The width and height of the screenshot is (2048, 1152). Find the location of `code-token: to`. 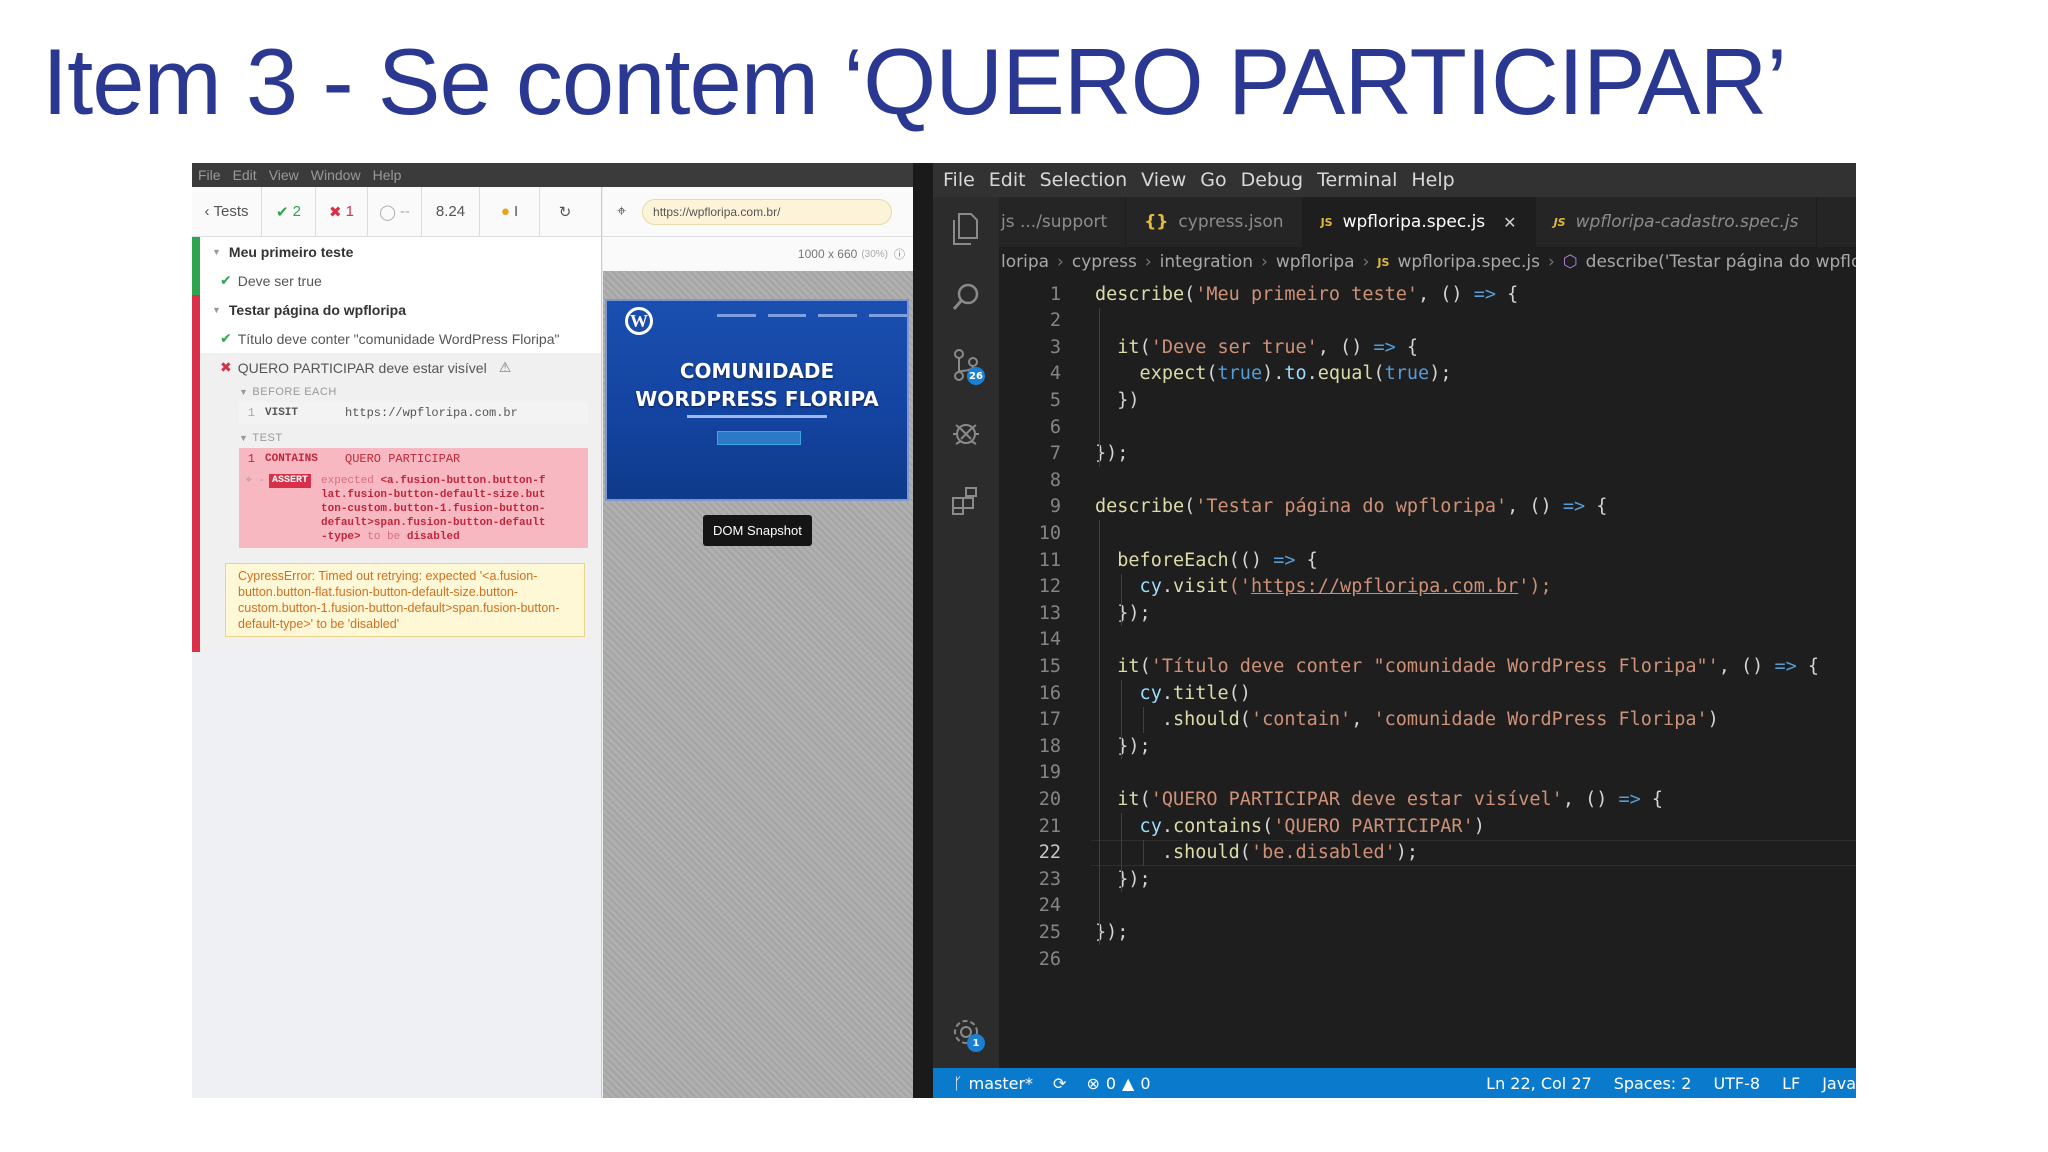

code-token: to is located at coordinates (1295, 374).